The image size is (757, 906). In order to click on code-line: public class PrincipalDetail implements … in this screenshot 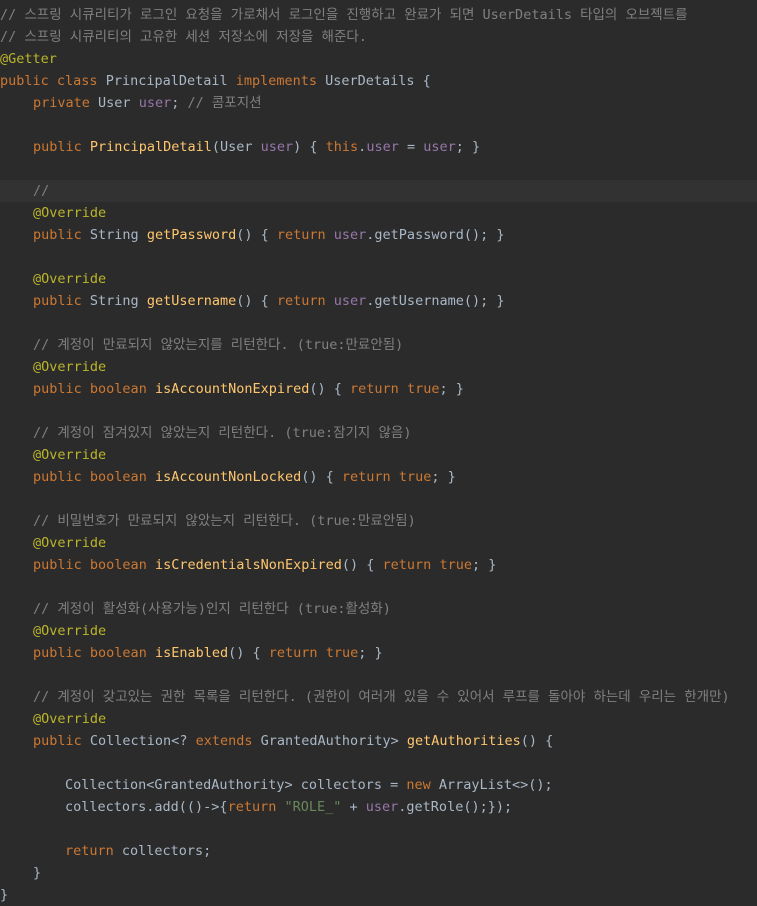, I will do `click(378, 81)`.